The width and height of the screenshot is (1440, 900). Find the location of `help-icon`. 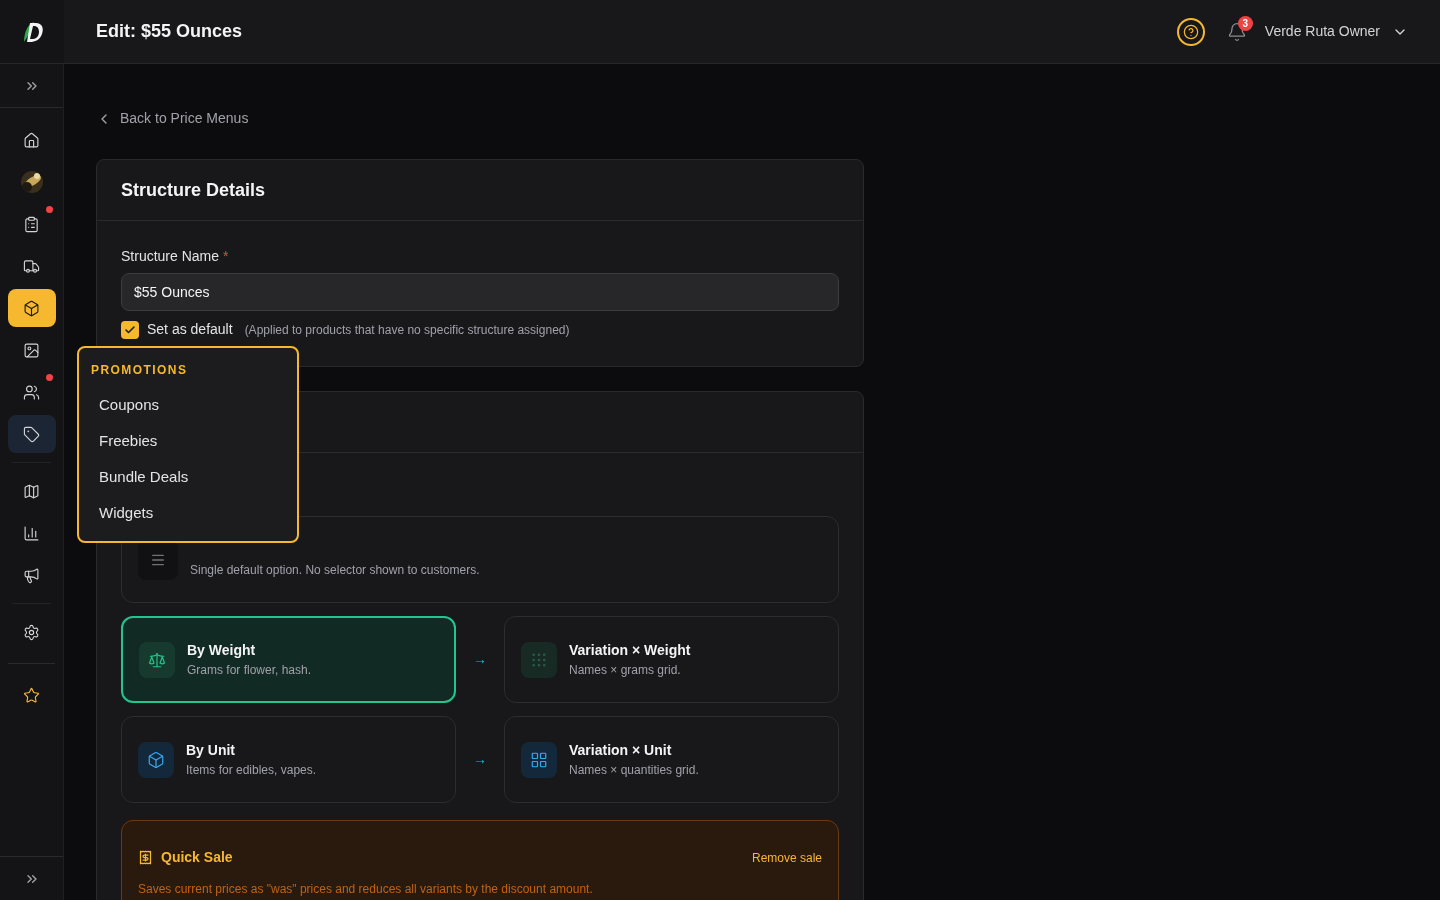

help-icon is located at coordinates (1190, 31).